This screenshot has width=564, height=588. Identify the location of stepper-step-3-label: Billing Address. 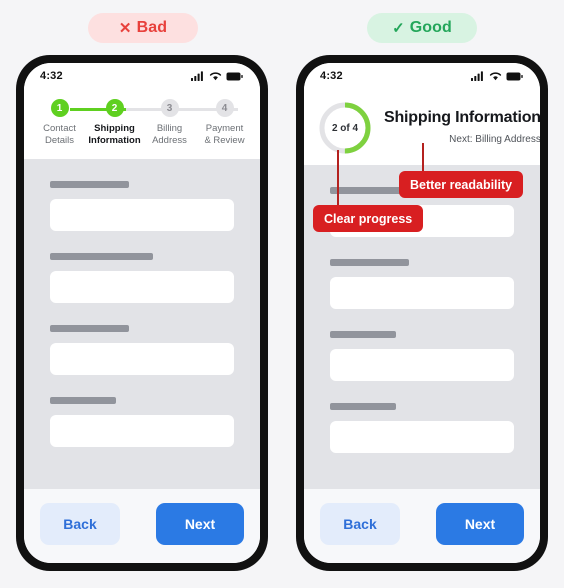
(169, 134).